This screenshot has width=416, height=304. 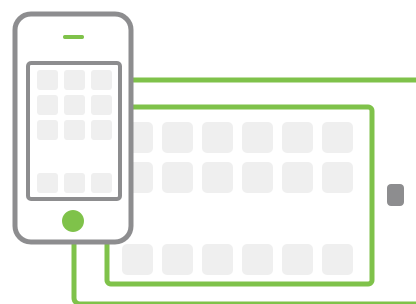 What do you see at coordinates (395, 195) in the screenshot?
I see `tablet-home-button` at bounding box center [395, 195].